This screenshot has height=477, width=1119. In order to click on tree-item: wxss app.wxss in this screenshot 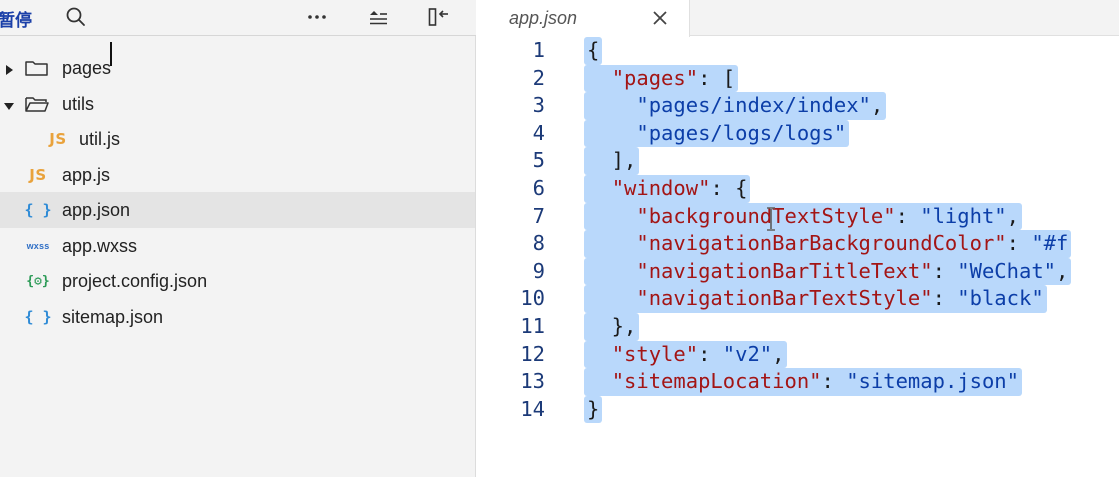, I will do `click(237, 246)`.